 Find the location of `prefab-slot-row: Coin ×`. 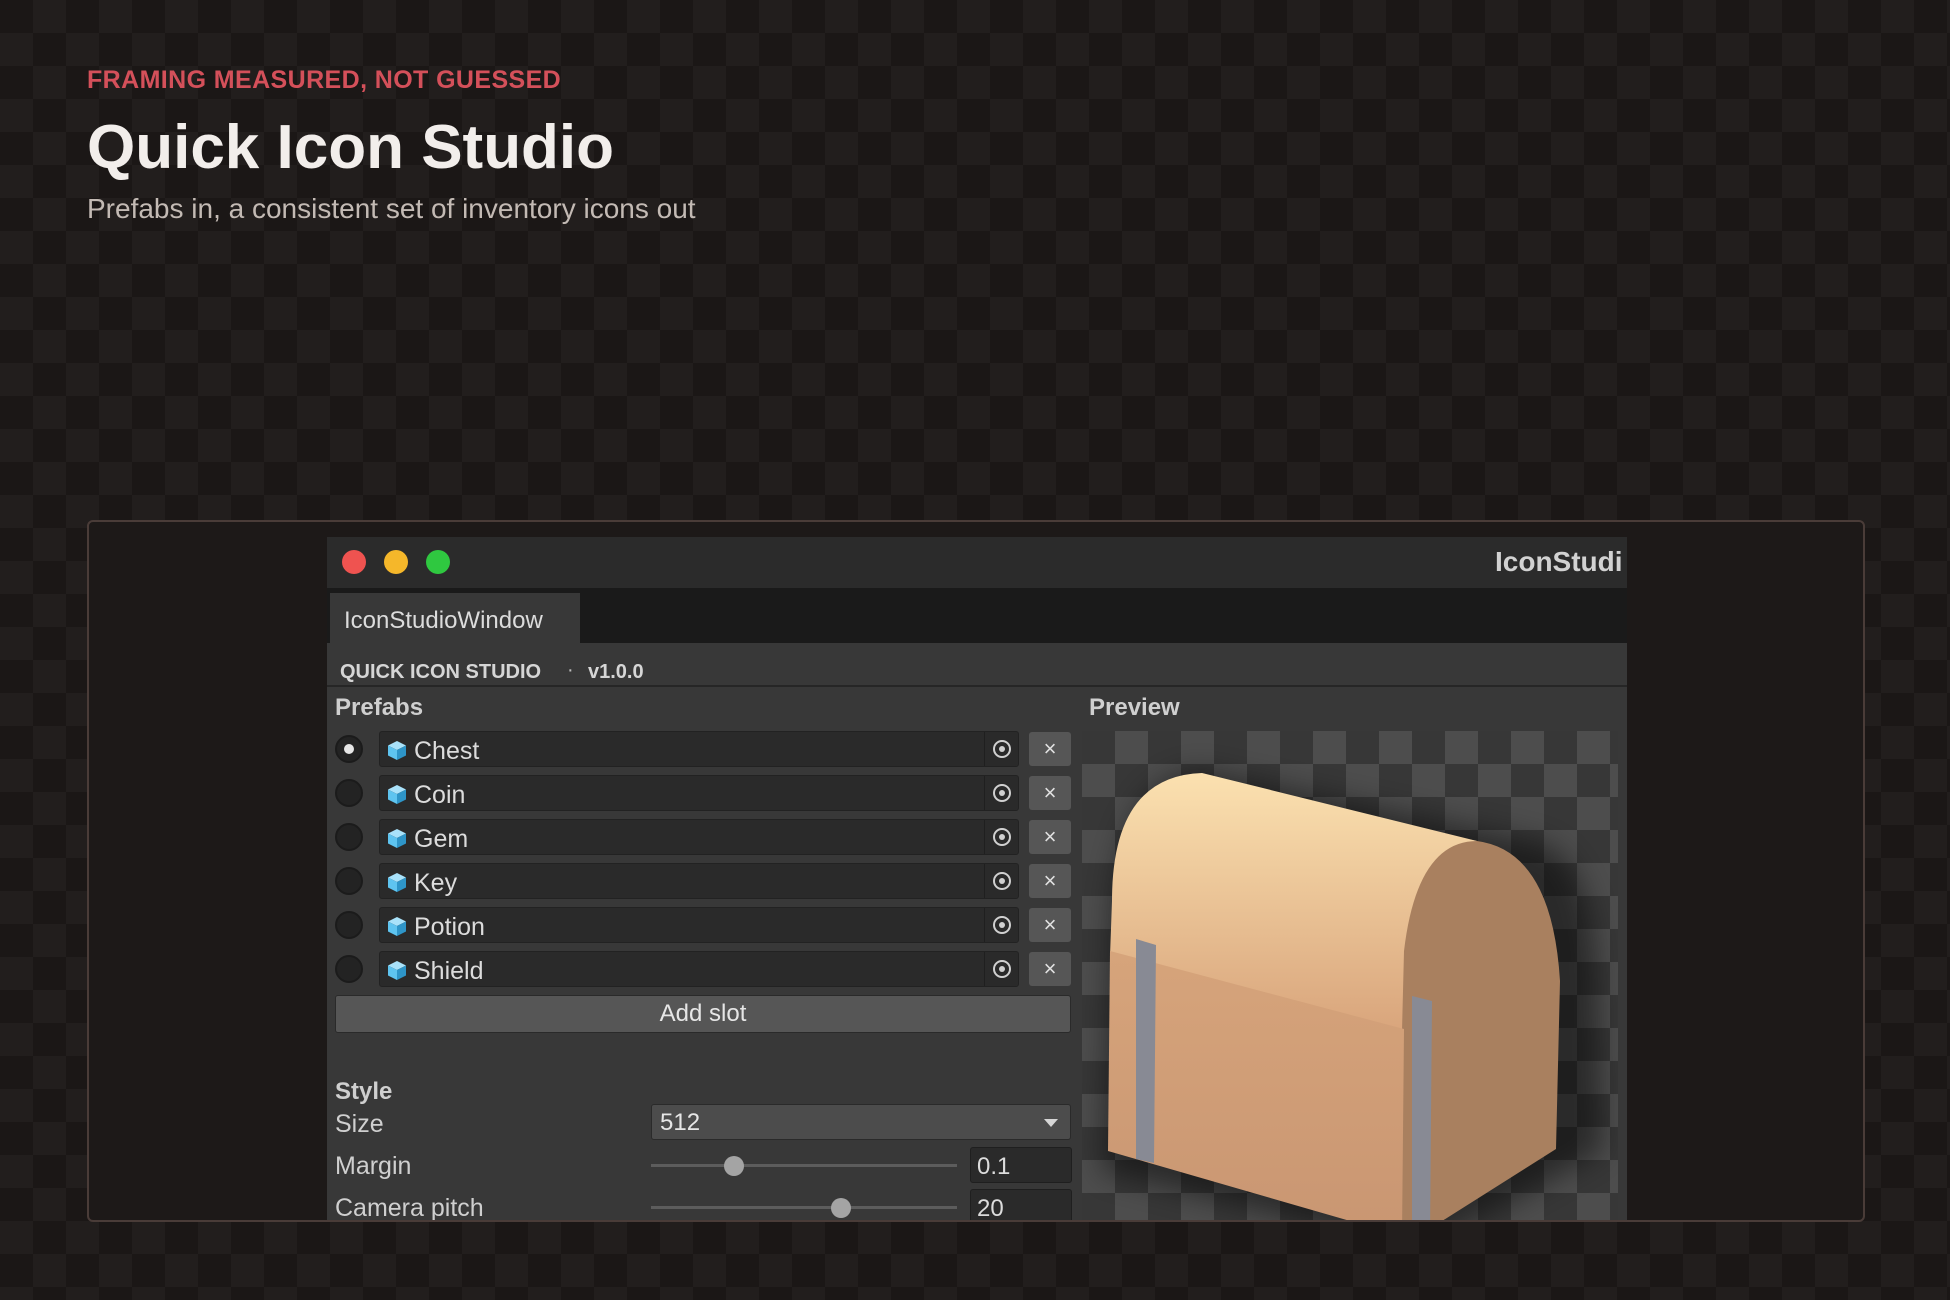

prefab-slot-row: Coin × is located at coordinates (705, 793).